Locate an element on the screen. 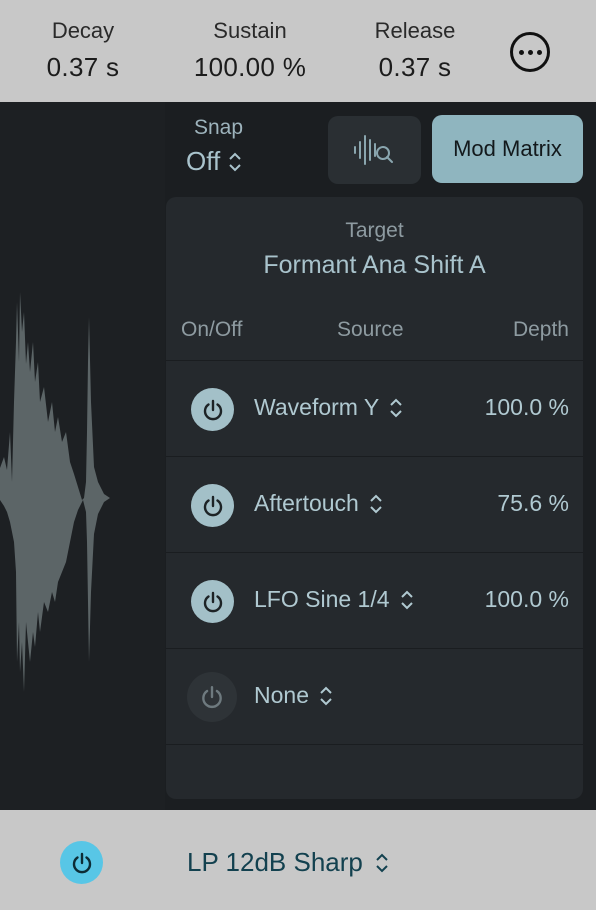  filter-power-button is located at coordinates (81, 862).